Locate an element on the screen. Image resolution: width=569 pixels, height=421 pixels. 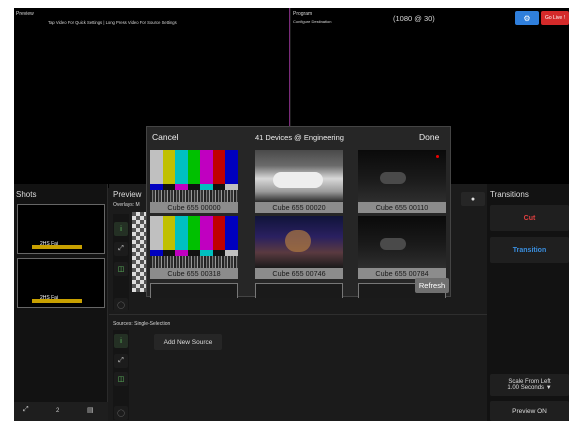
device-name: Cube 655 00110 is located at coordinates (402, 207).